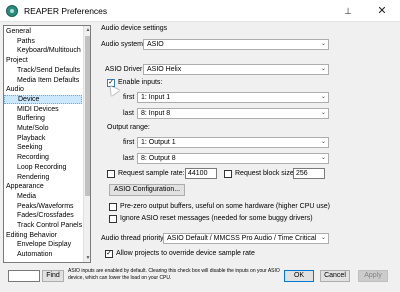  What do you see at coordinates (151, 173) in the screenshot?
I see `request-sample-rate-label: Request sample rate:` at bounding box center [151, 173].